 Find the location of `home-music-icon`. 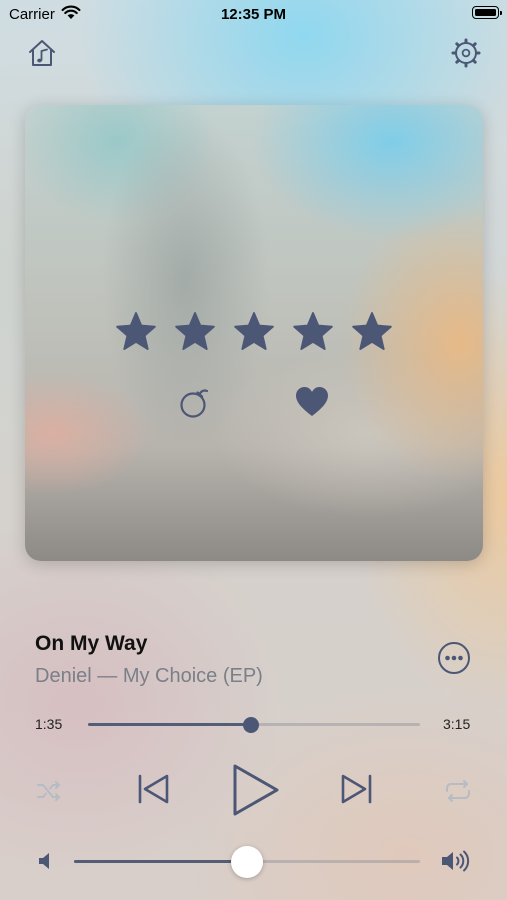

home-music-icon is located at coordinates (42, 53).